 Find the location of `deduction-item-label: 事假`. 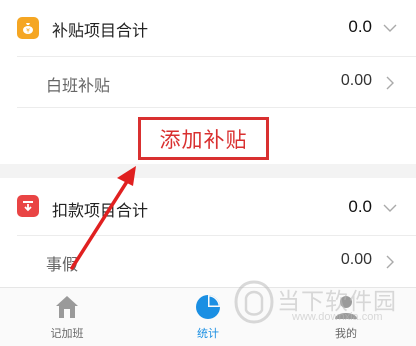

deduction-item-label: 事假 is located at coordinates (62, 264).